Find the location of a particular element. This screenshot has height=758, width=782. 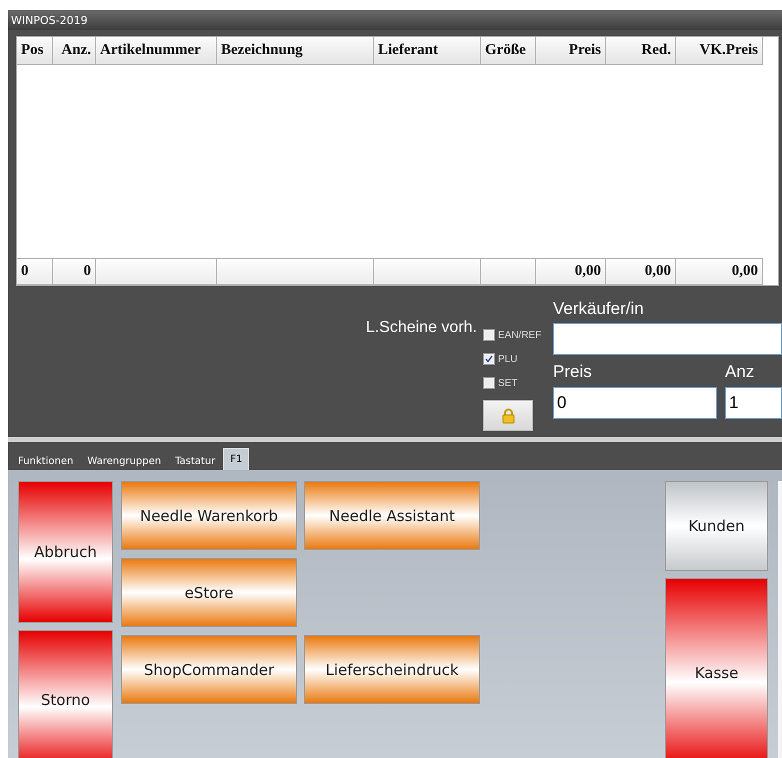

lock-icon is located at coordinates (508, 416).